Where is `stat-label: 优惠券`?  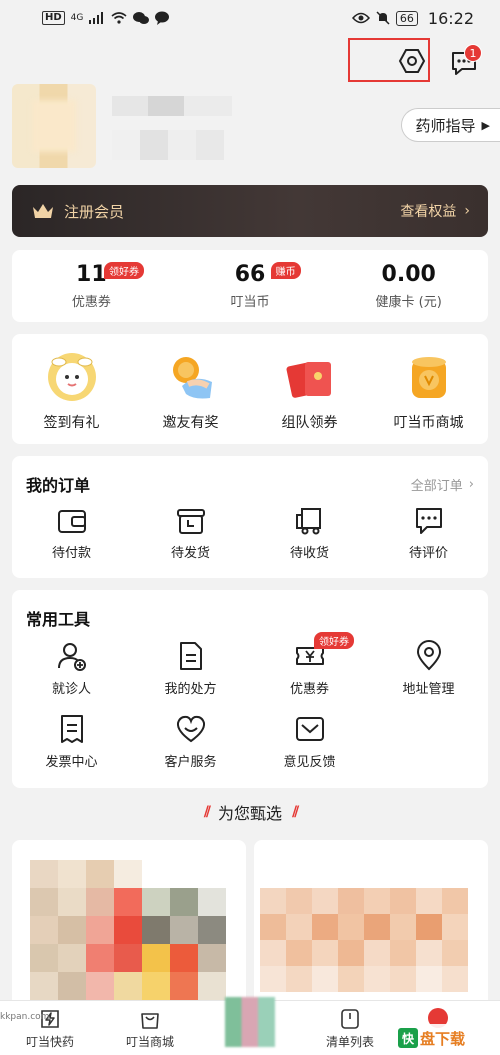
stat-label: 优惠券 is located at coordinates (91, 302).